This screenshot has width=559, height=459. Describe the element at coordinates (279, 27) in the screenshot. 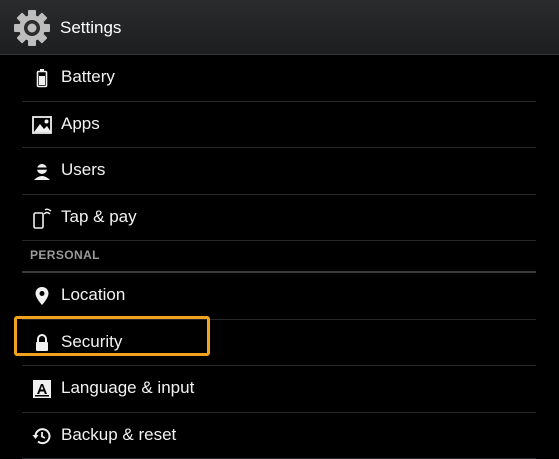

I see `action-bar: Settings` at that location.